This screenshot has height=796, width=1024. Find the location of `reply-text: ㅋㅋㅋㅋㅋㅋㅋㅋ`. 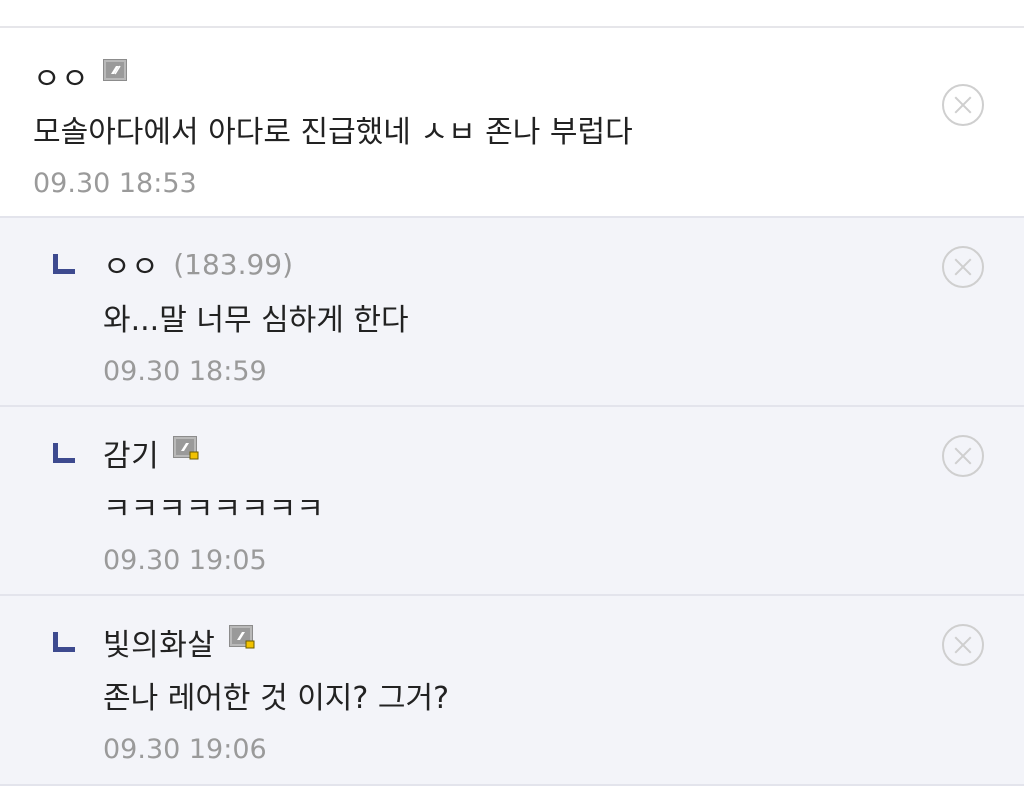

reply-text: ㅋㅋㅋㅋㅋㅋㅋㅋ is located at coordinates (213, 509).